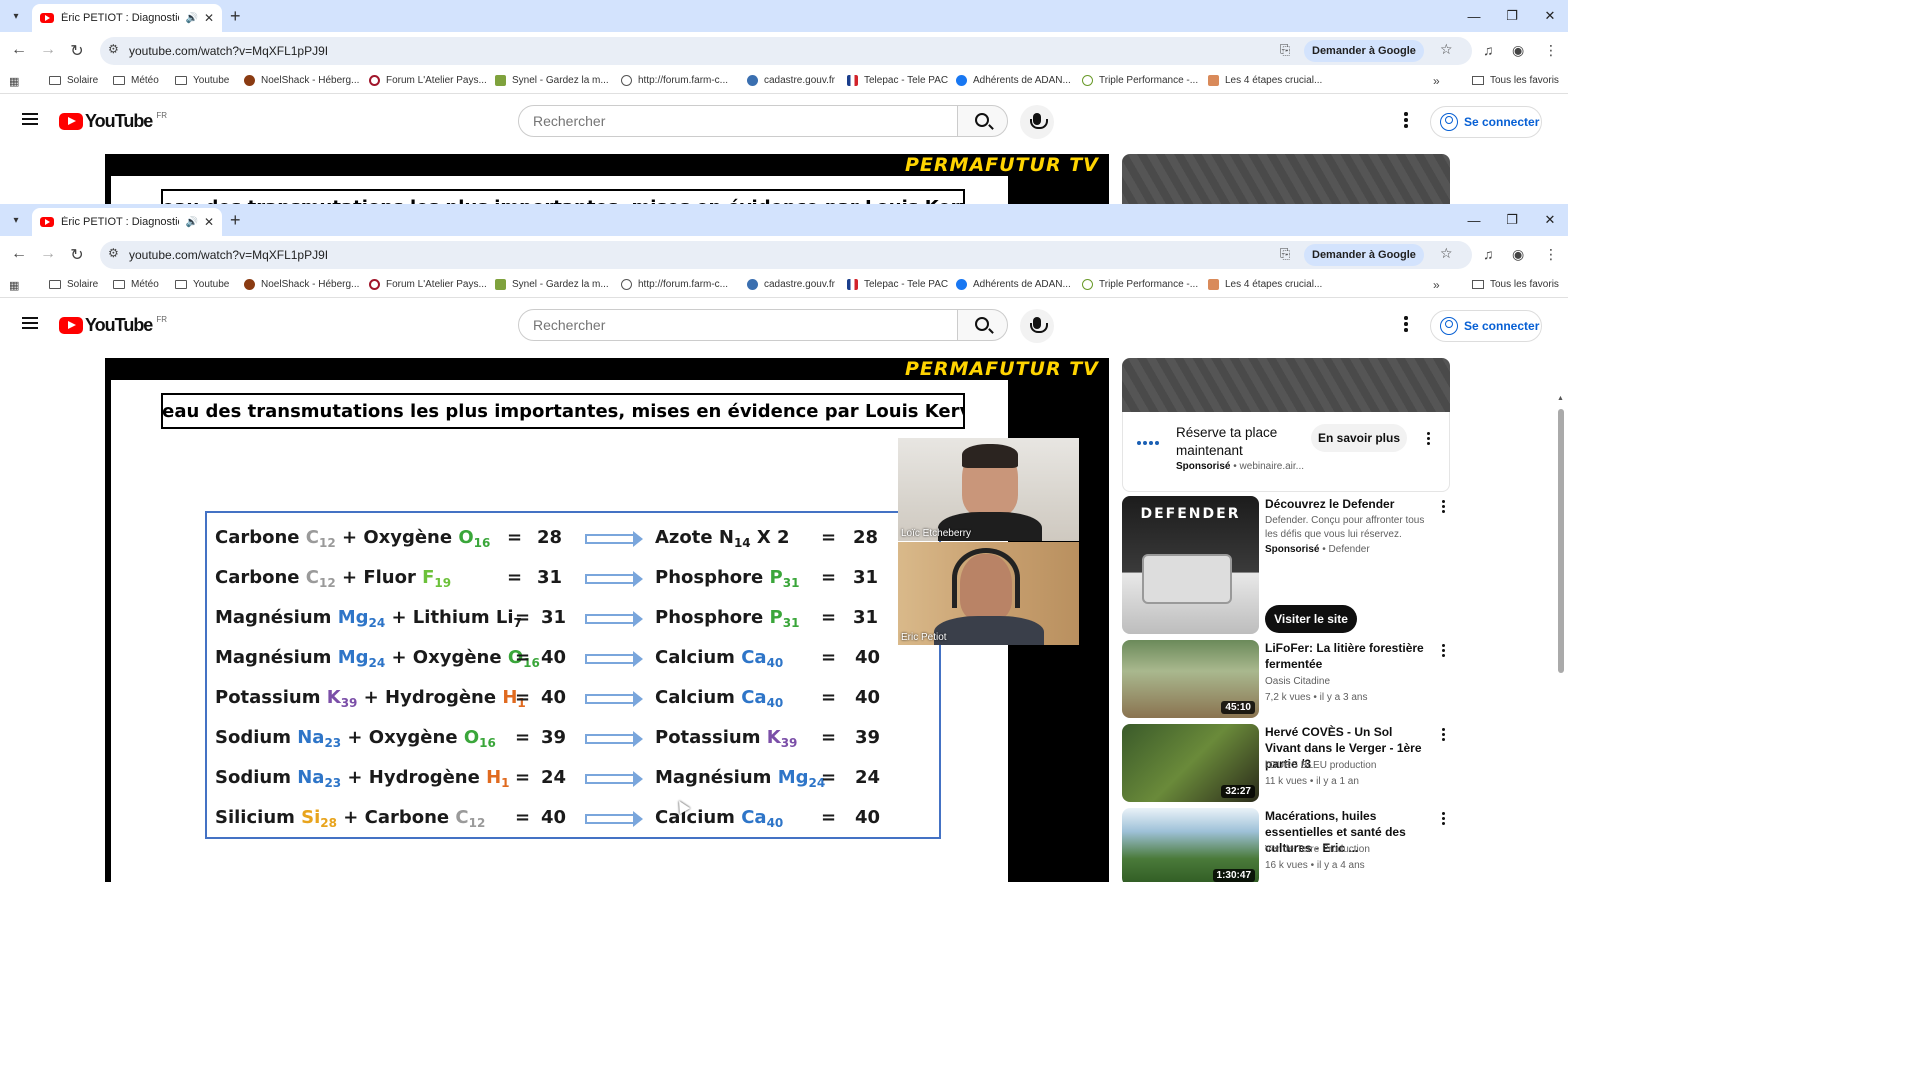 This screenshot has width=1920, height=1080. I want to click on scrollbar-thumb, so click(1561, 541).